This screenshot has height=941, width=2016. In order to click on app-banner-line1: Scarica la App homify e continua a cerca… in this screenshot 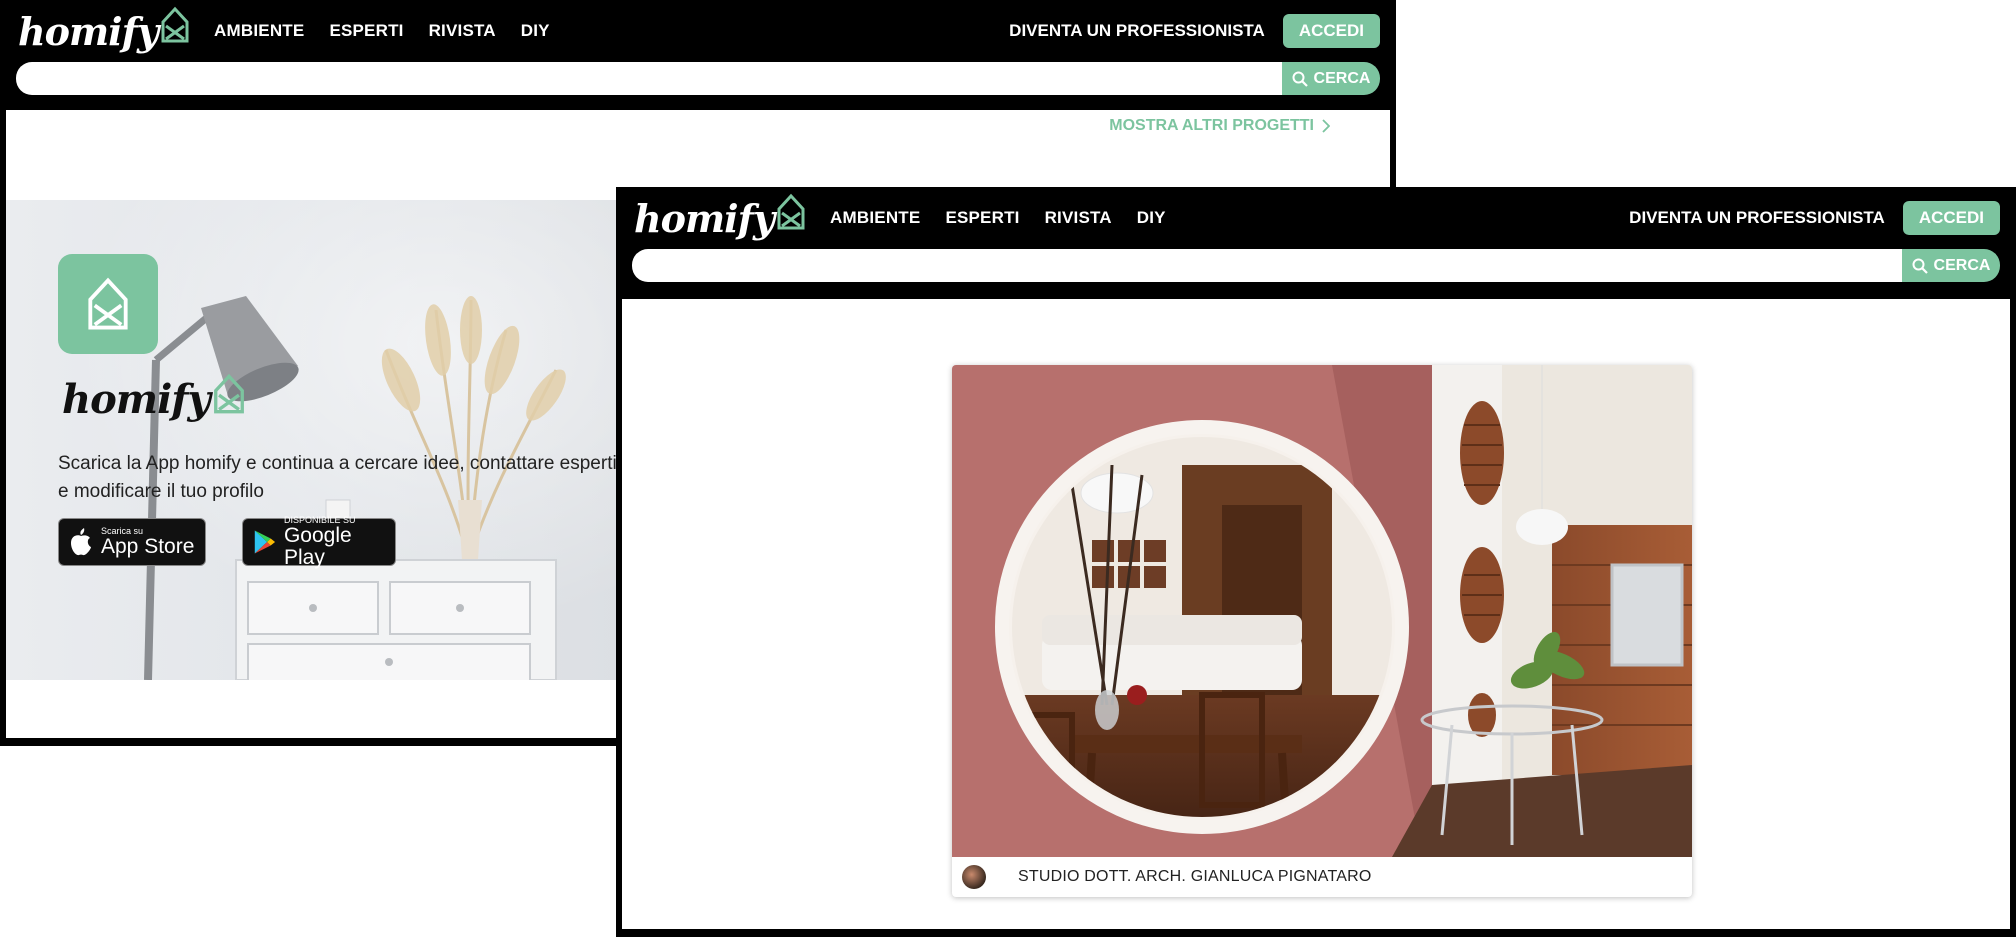, I will do `click(337, 463)`.